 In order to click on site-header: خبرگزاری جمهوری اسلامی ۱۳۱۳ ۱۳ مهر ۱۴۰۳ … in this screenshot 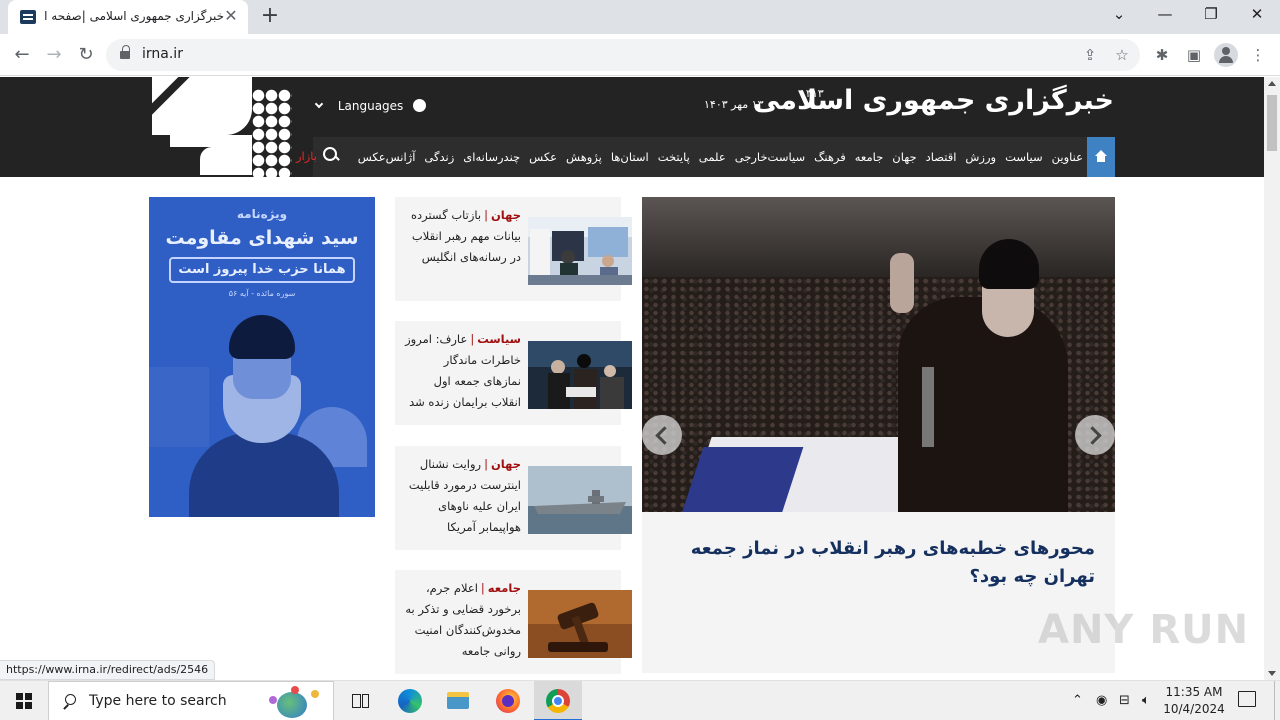, I will do `click(632, 127)`.